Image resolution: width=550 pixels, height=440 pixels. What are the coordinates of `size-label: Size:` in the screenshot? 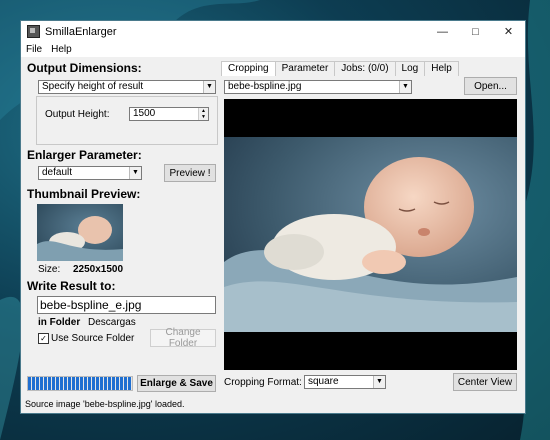 It's located at (49, 269).